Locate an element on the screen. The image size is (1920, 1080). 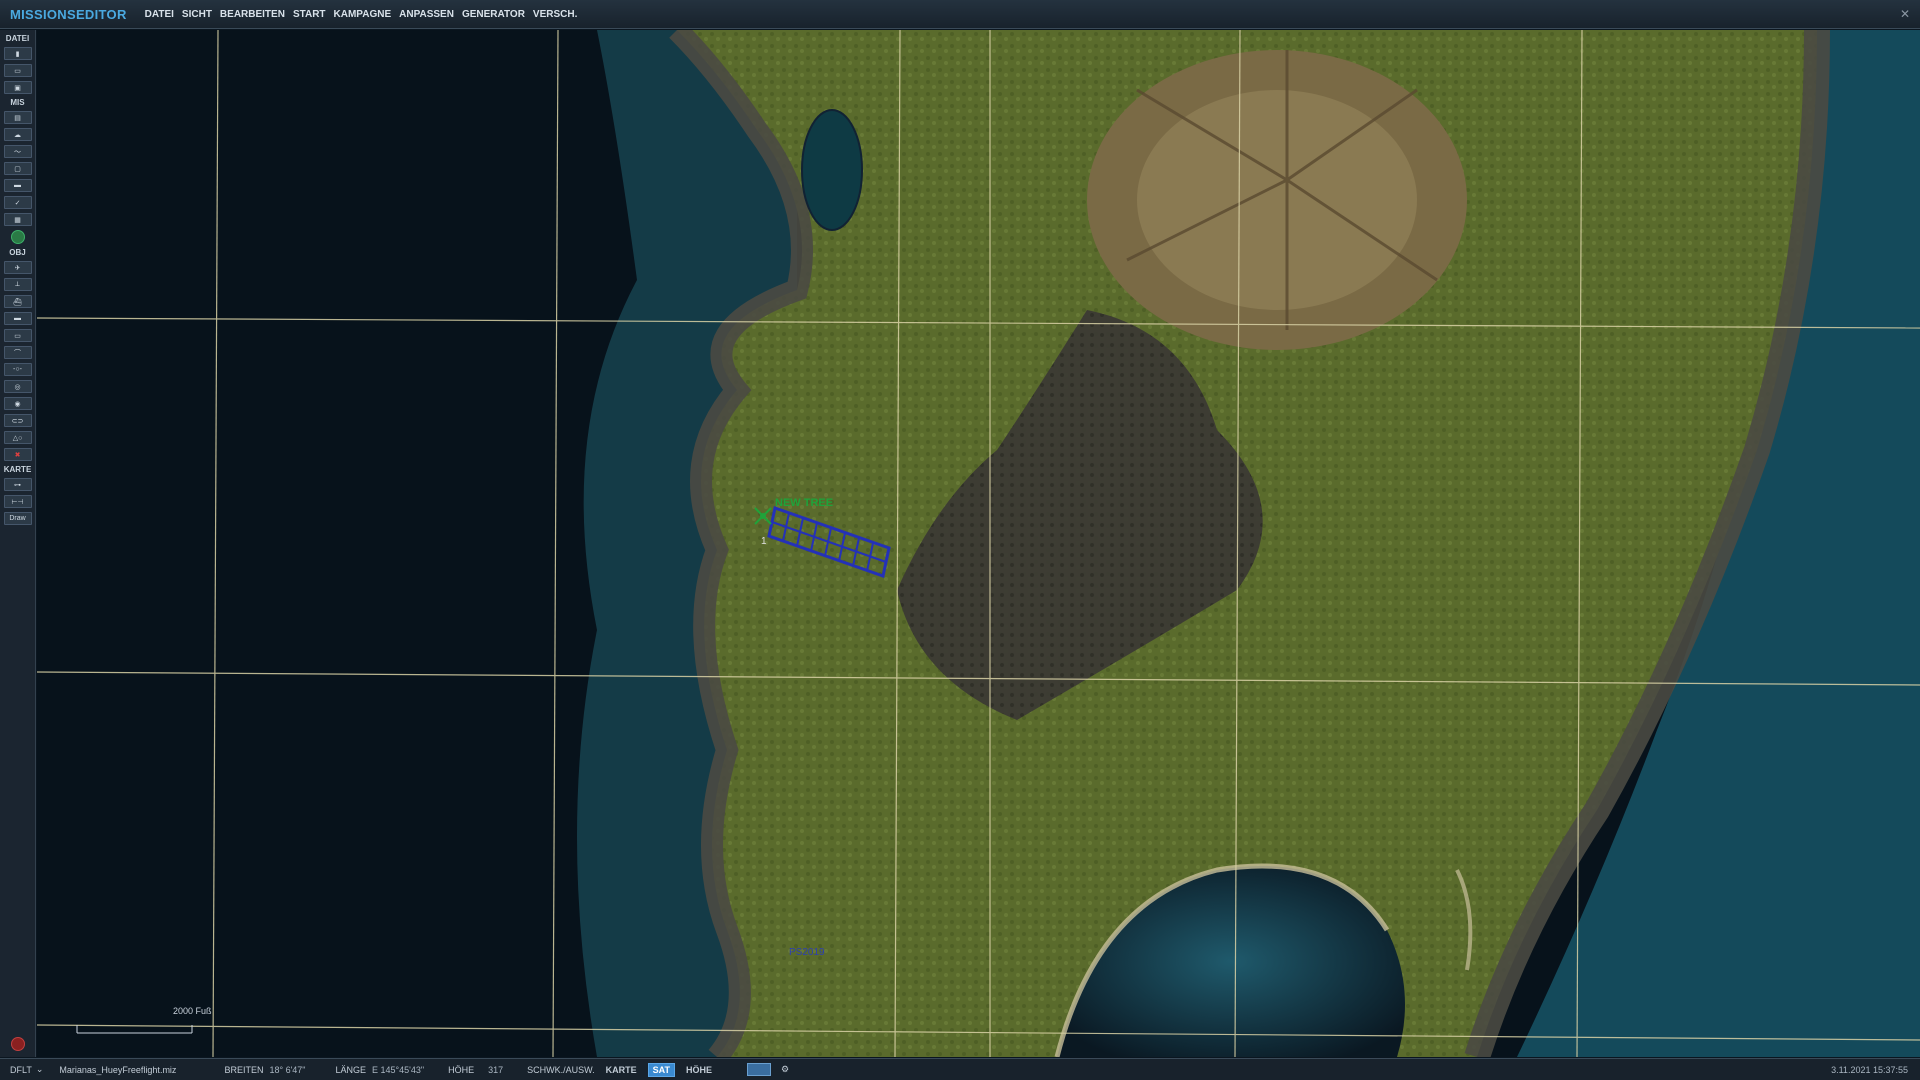
measure-icon: ⊢⊣ is located at coordinates (17, 501).